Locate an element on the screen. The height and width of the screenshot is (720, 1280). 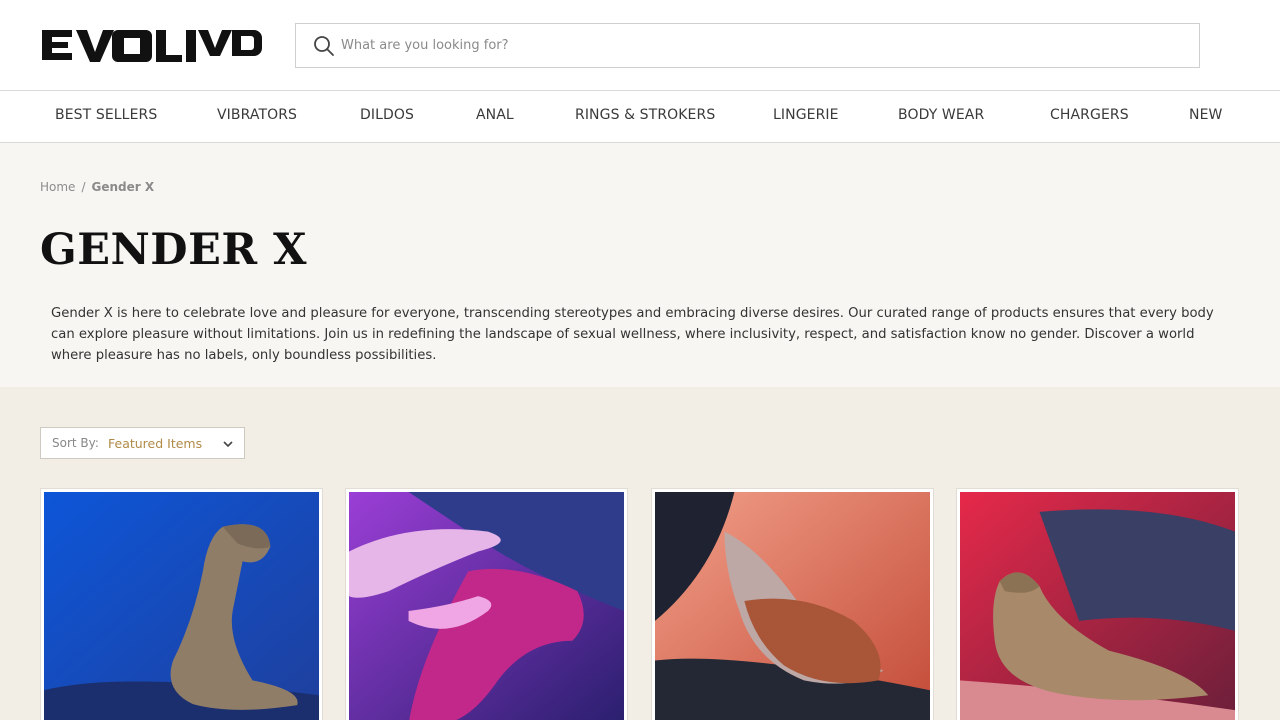
sort-select: Sort By: Featured Items is located at coordinates (142, 443).